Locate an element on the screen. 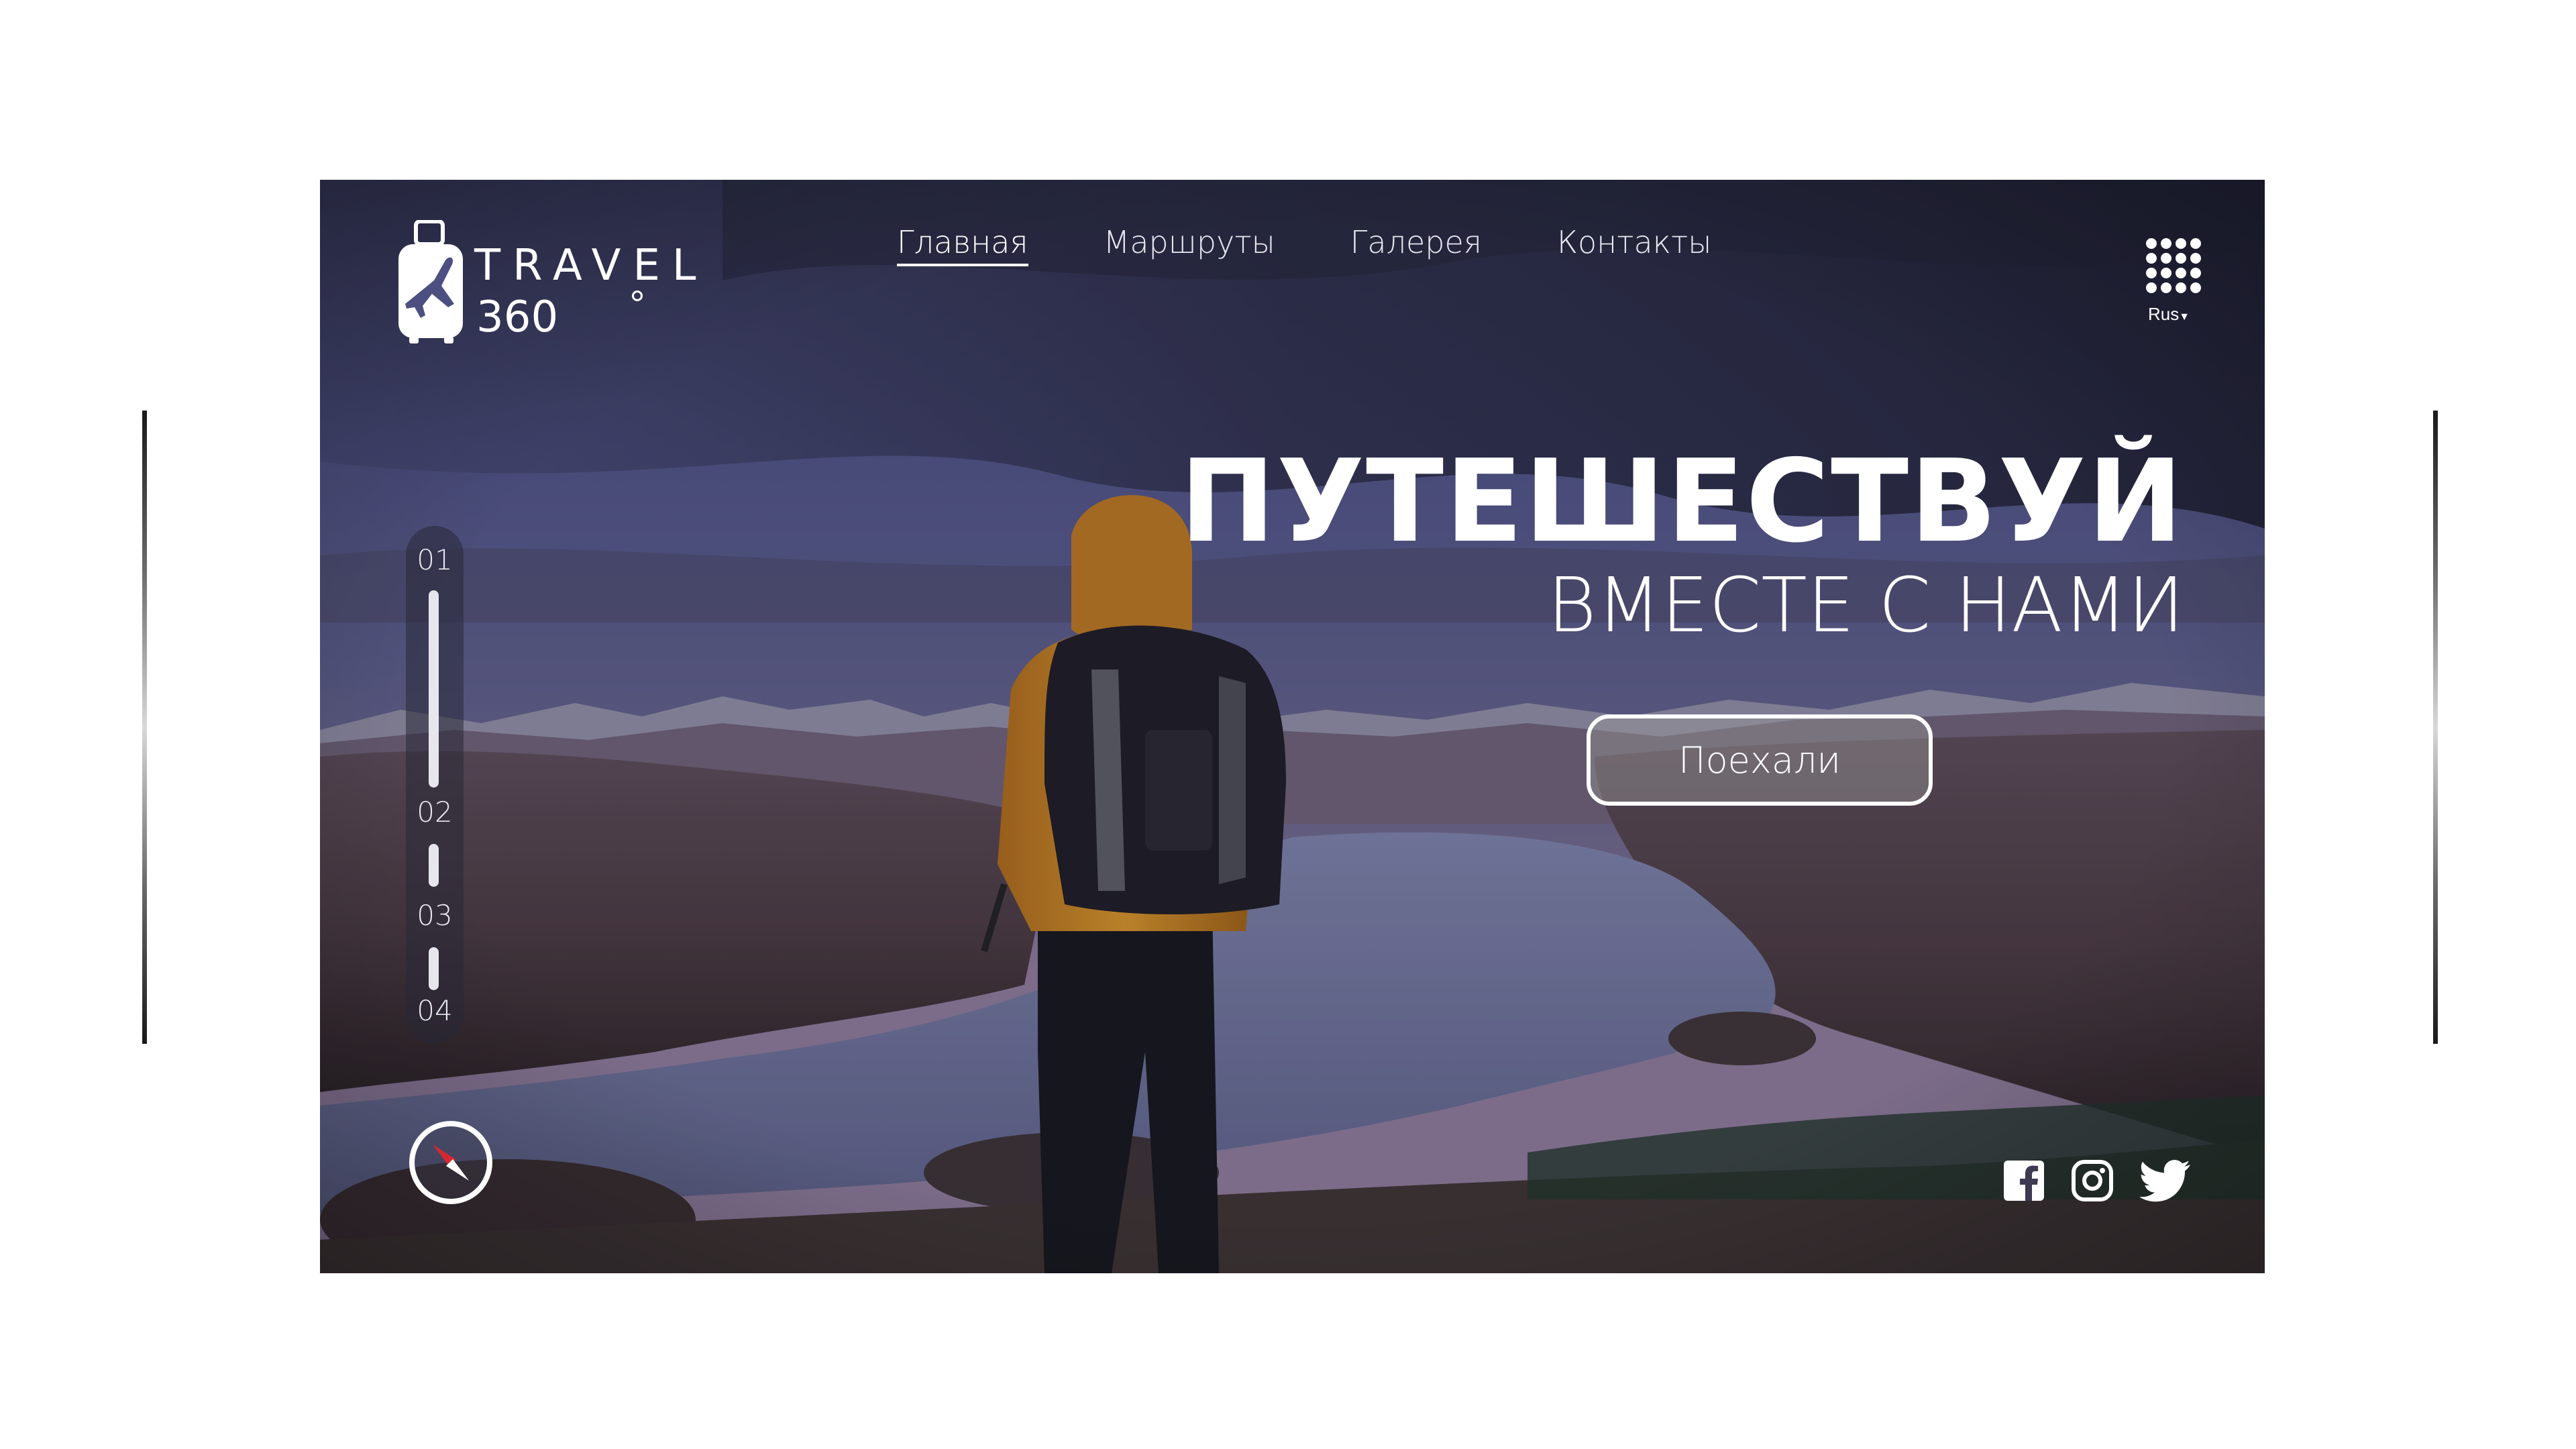 This screenshot has width=2576, height=1449. nav-item-routes: Маршруты is located at coordinates (1189, 245).